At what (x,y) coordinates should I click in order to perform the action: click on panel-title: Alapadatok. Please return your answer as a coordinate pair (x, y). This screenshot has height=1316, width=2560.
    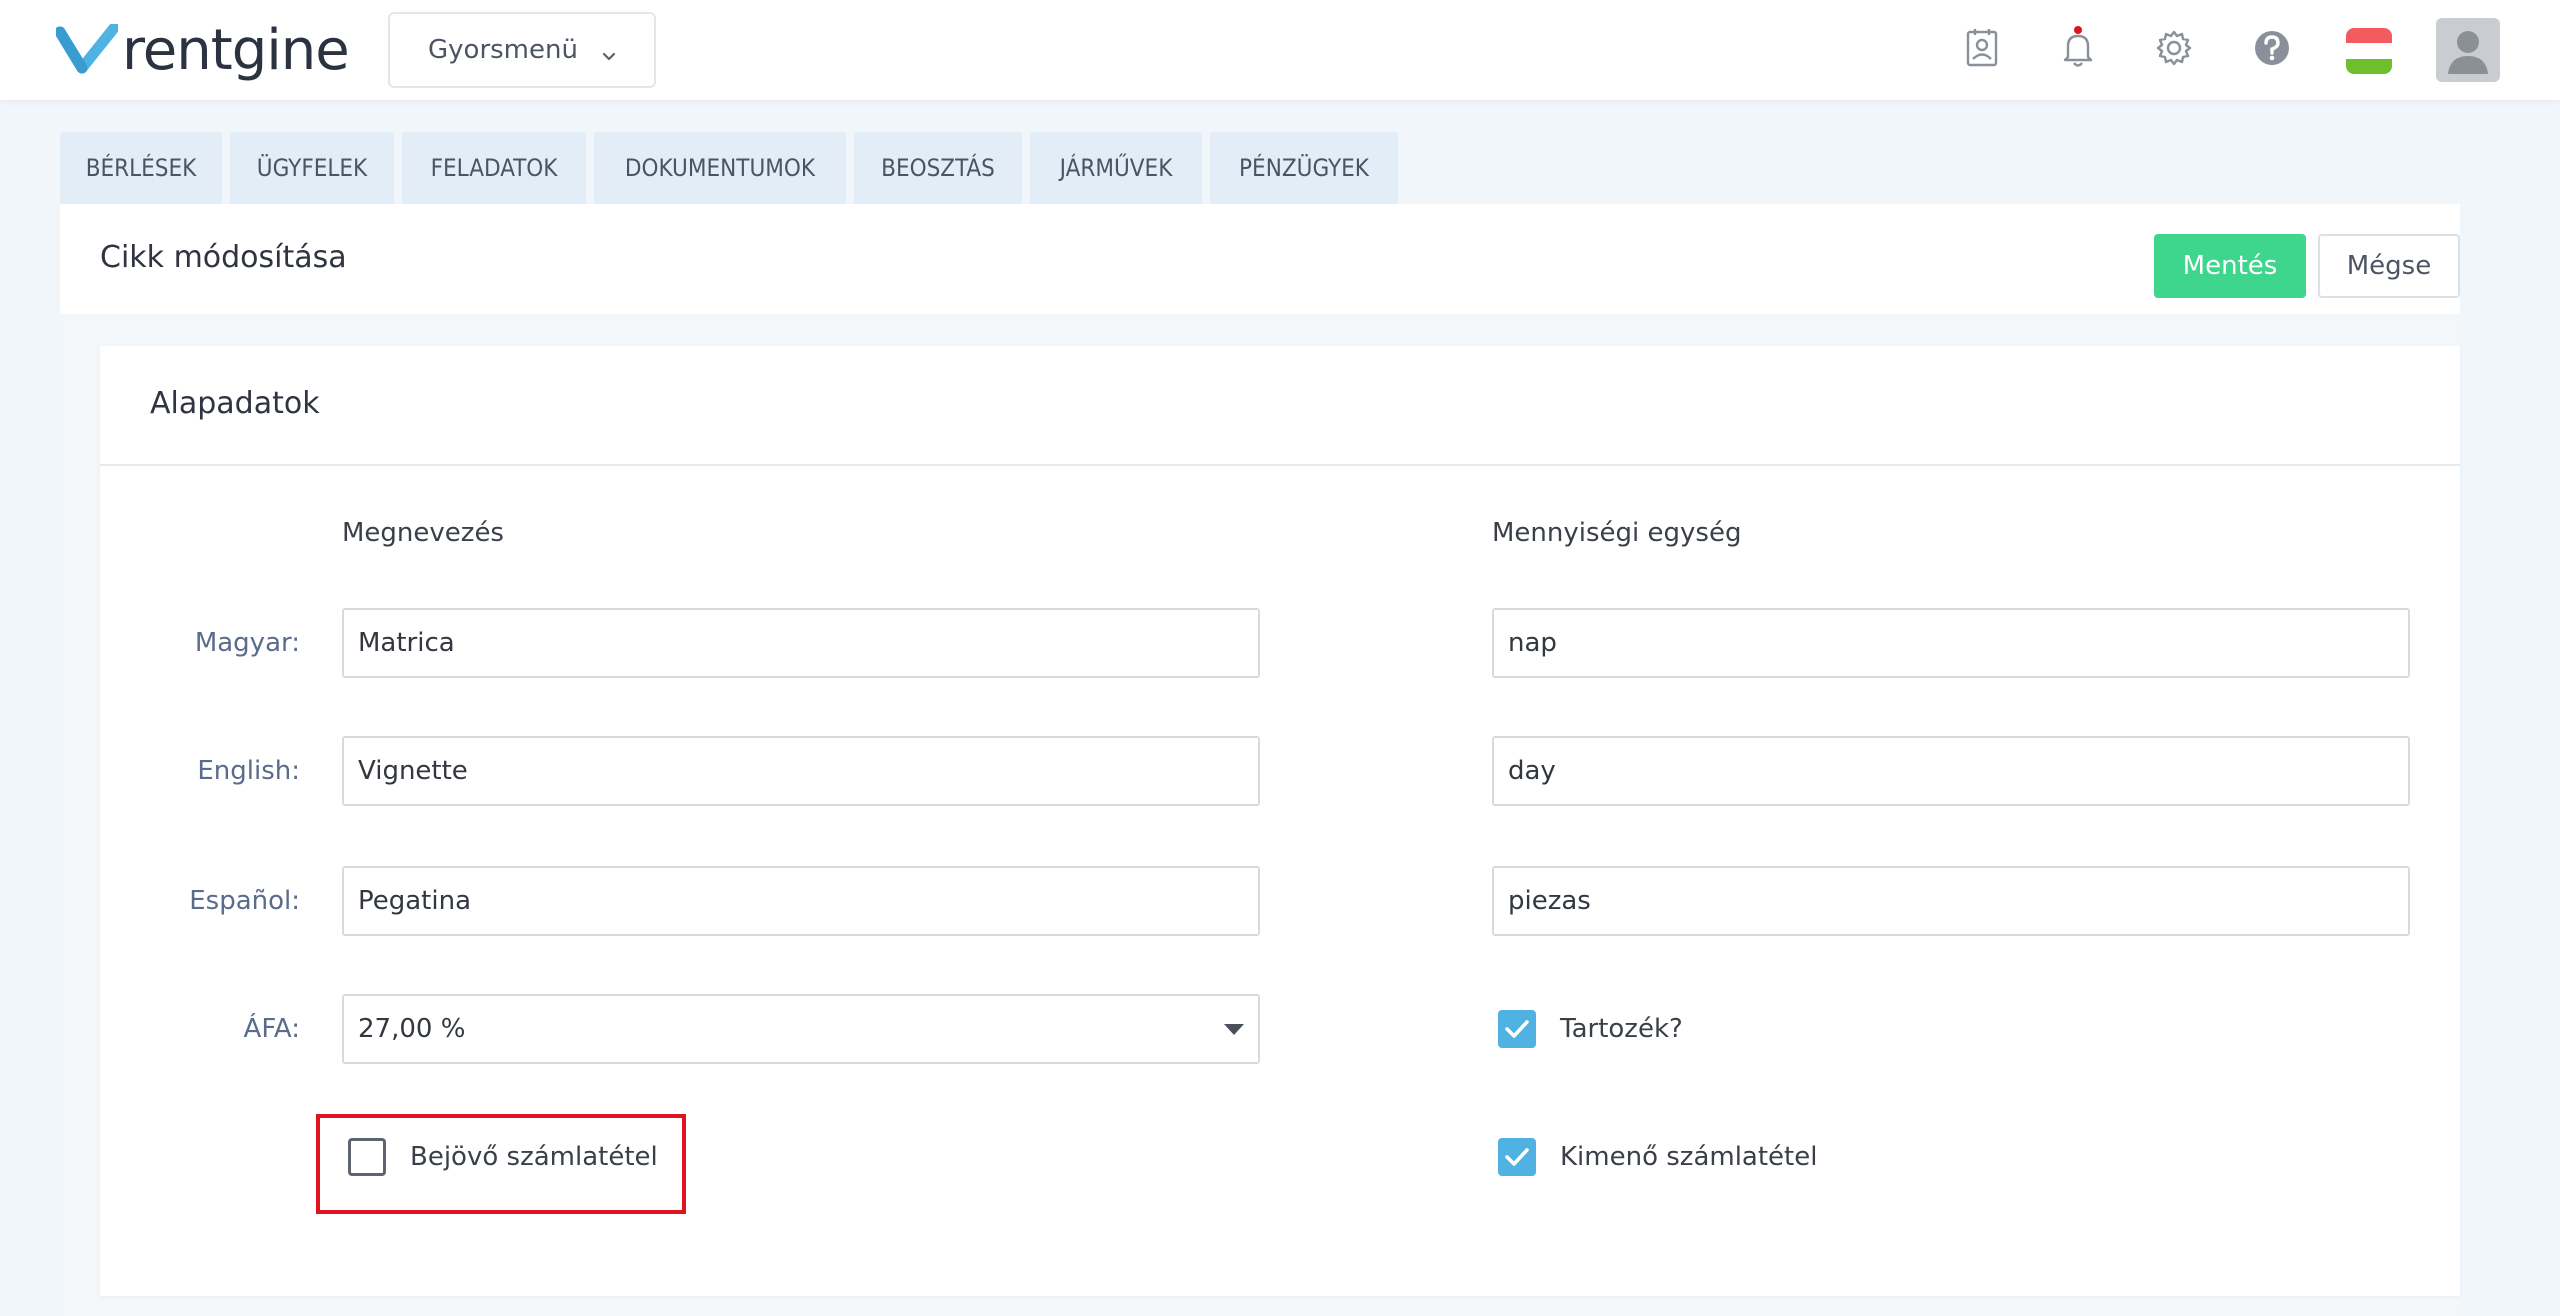
    Looking at the image, I should click on (235, 403).